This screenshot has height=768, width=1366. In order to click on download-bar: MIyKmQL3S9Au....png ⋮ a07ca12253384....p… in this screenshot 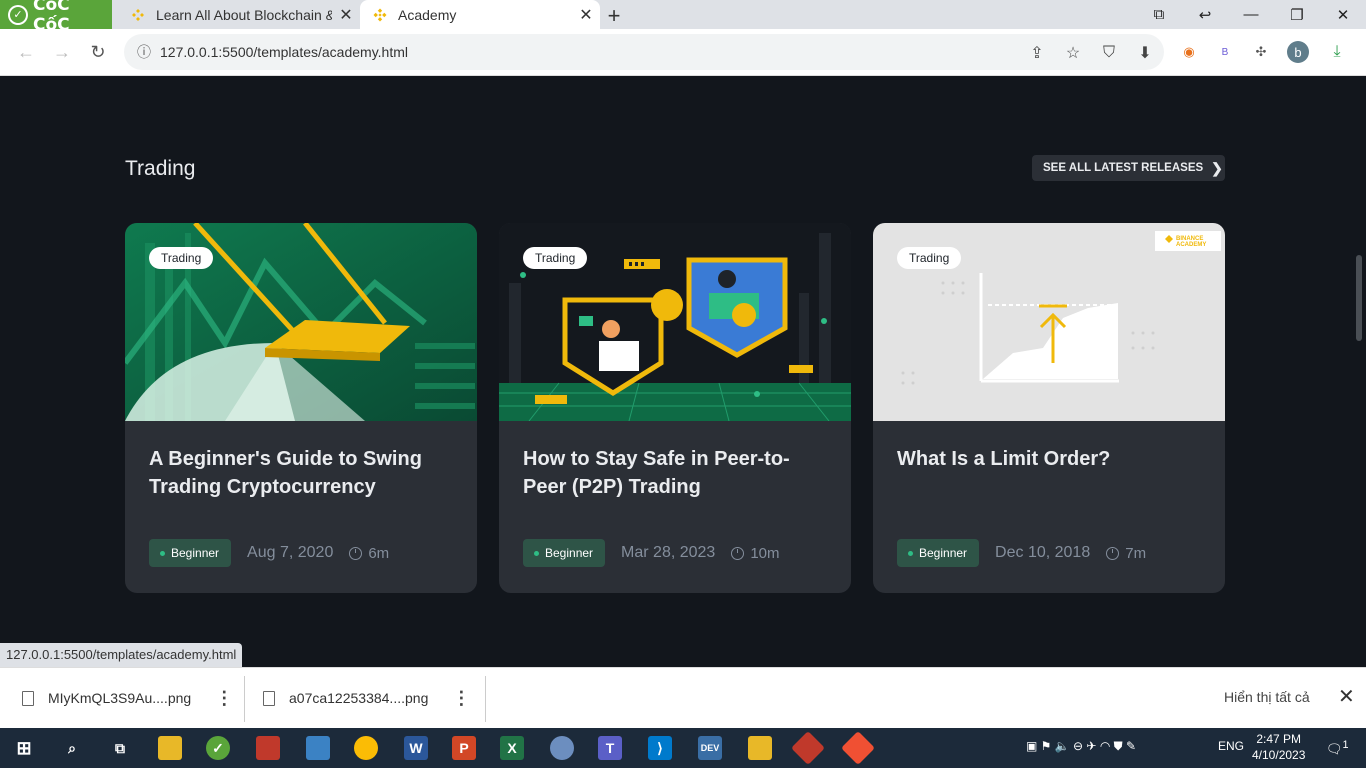, I will do `click(683, 697)`.